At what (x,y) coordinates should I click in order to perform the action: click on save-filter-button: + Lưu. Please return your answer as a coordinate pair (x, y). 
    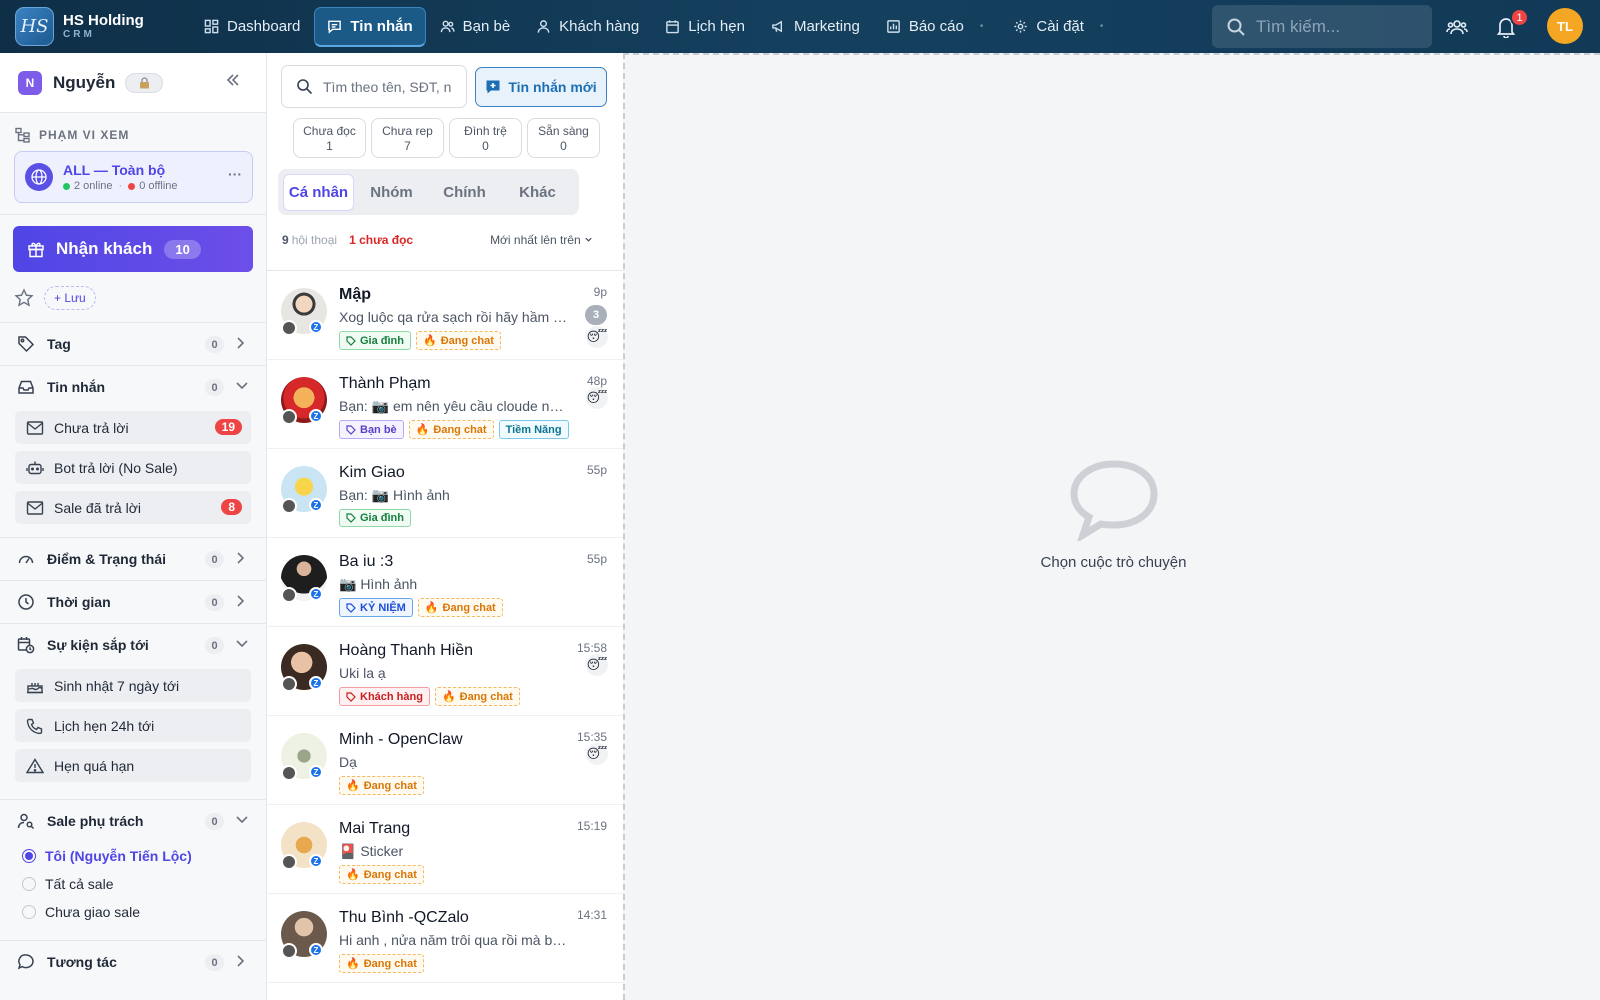
    Looking at the image, I should click on (70, 298).